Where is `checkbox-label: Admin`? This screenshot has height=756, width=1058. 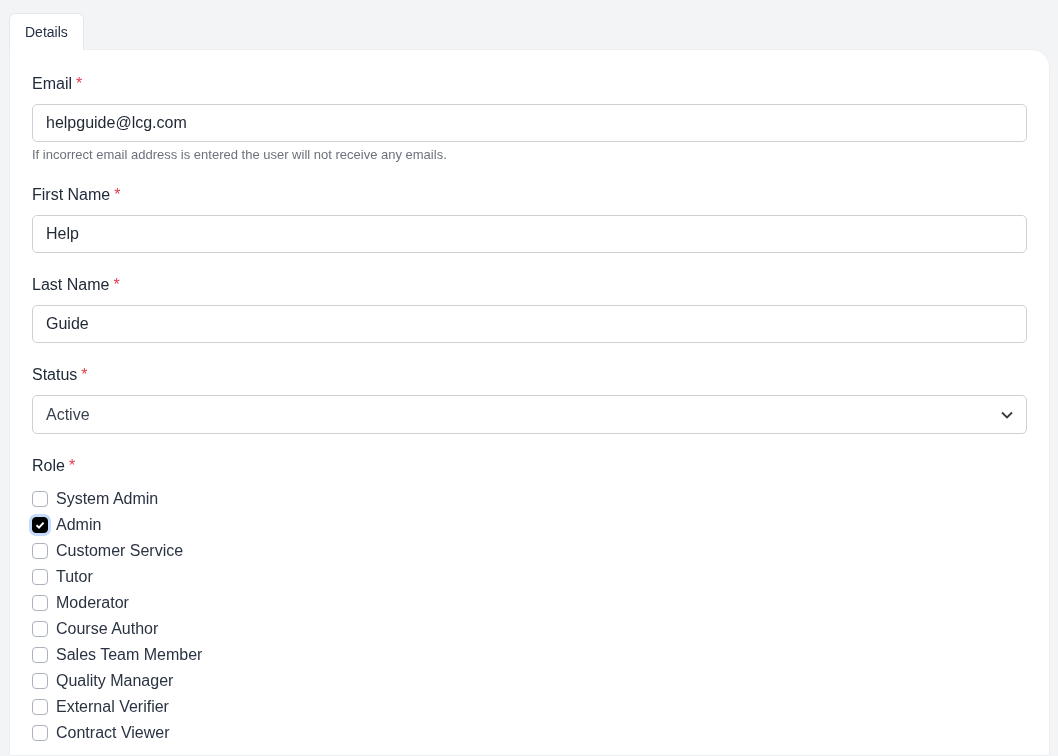
checkbox-label: Admin is located at coordinates (79, 525).